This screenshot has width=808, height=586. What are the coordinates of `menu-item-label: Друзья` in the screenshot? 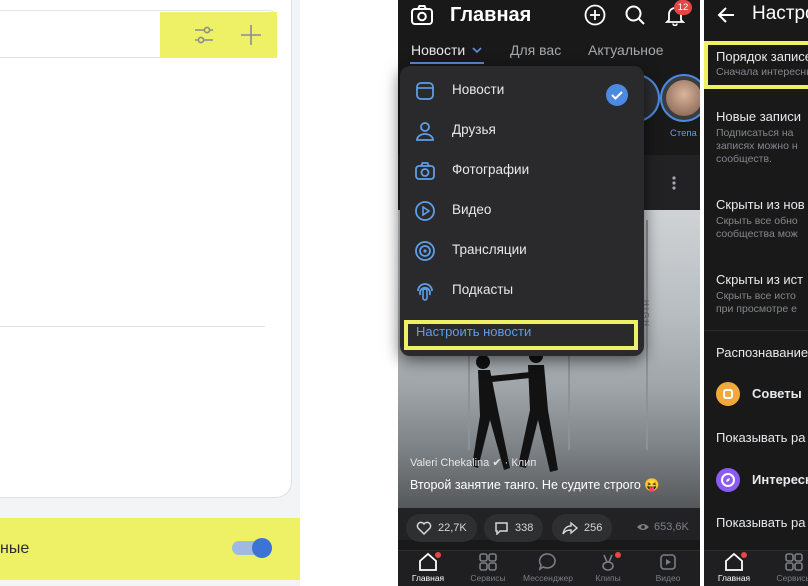 It's located at (474, 129).